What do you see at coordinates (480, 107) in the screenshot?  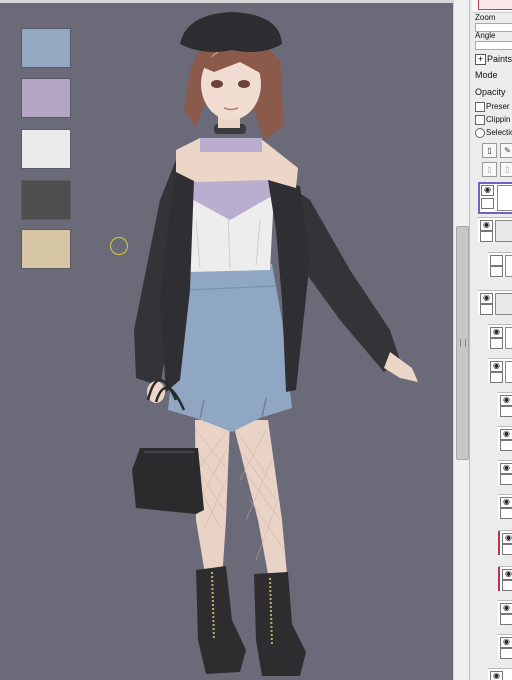 I see `preserve-opacity-checkbox` at bounding box center [480, 107].